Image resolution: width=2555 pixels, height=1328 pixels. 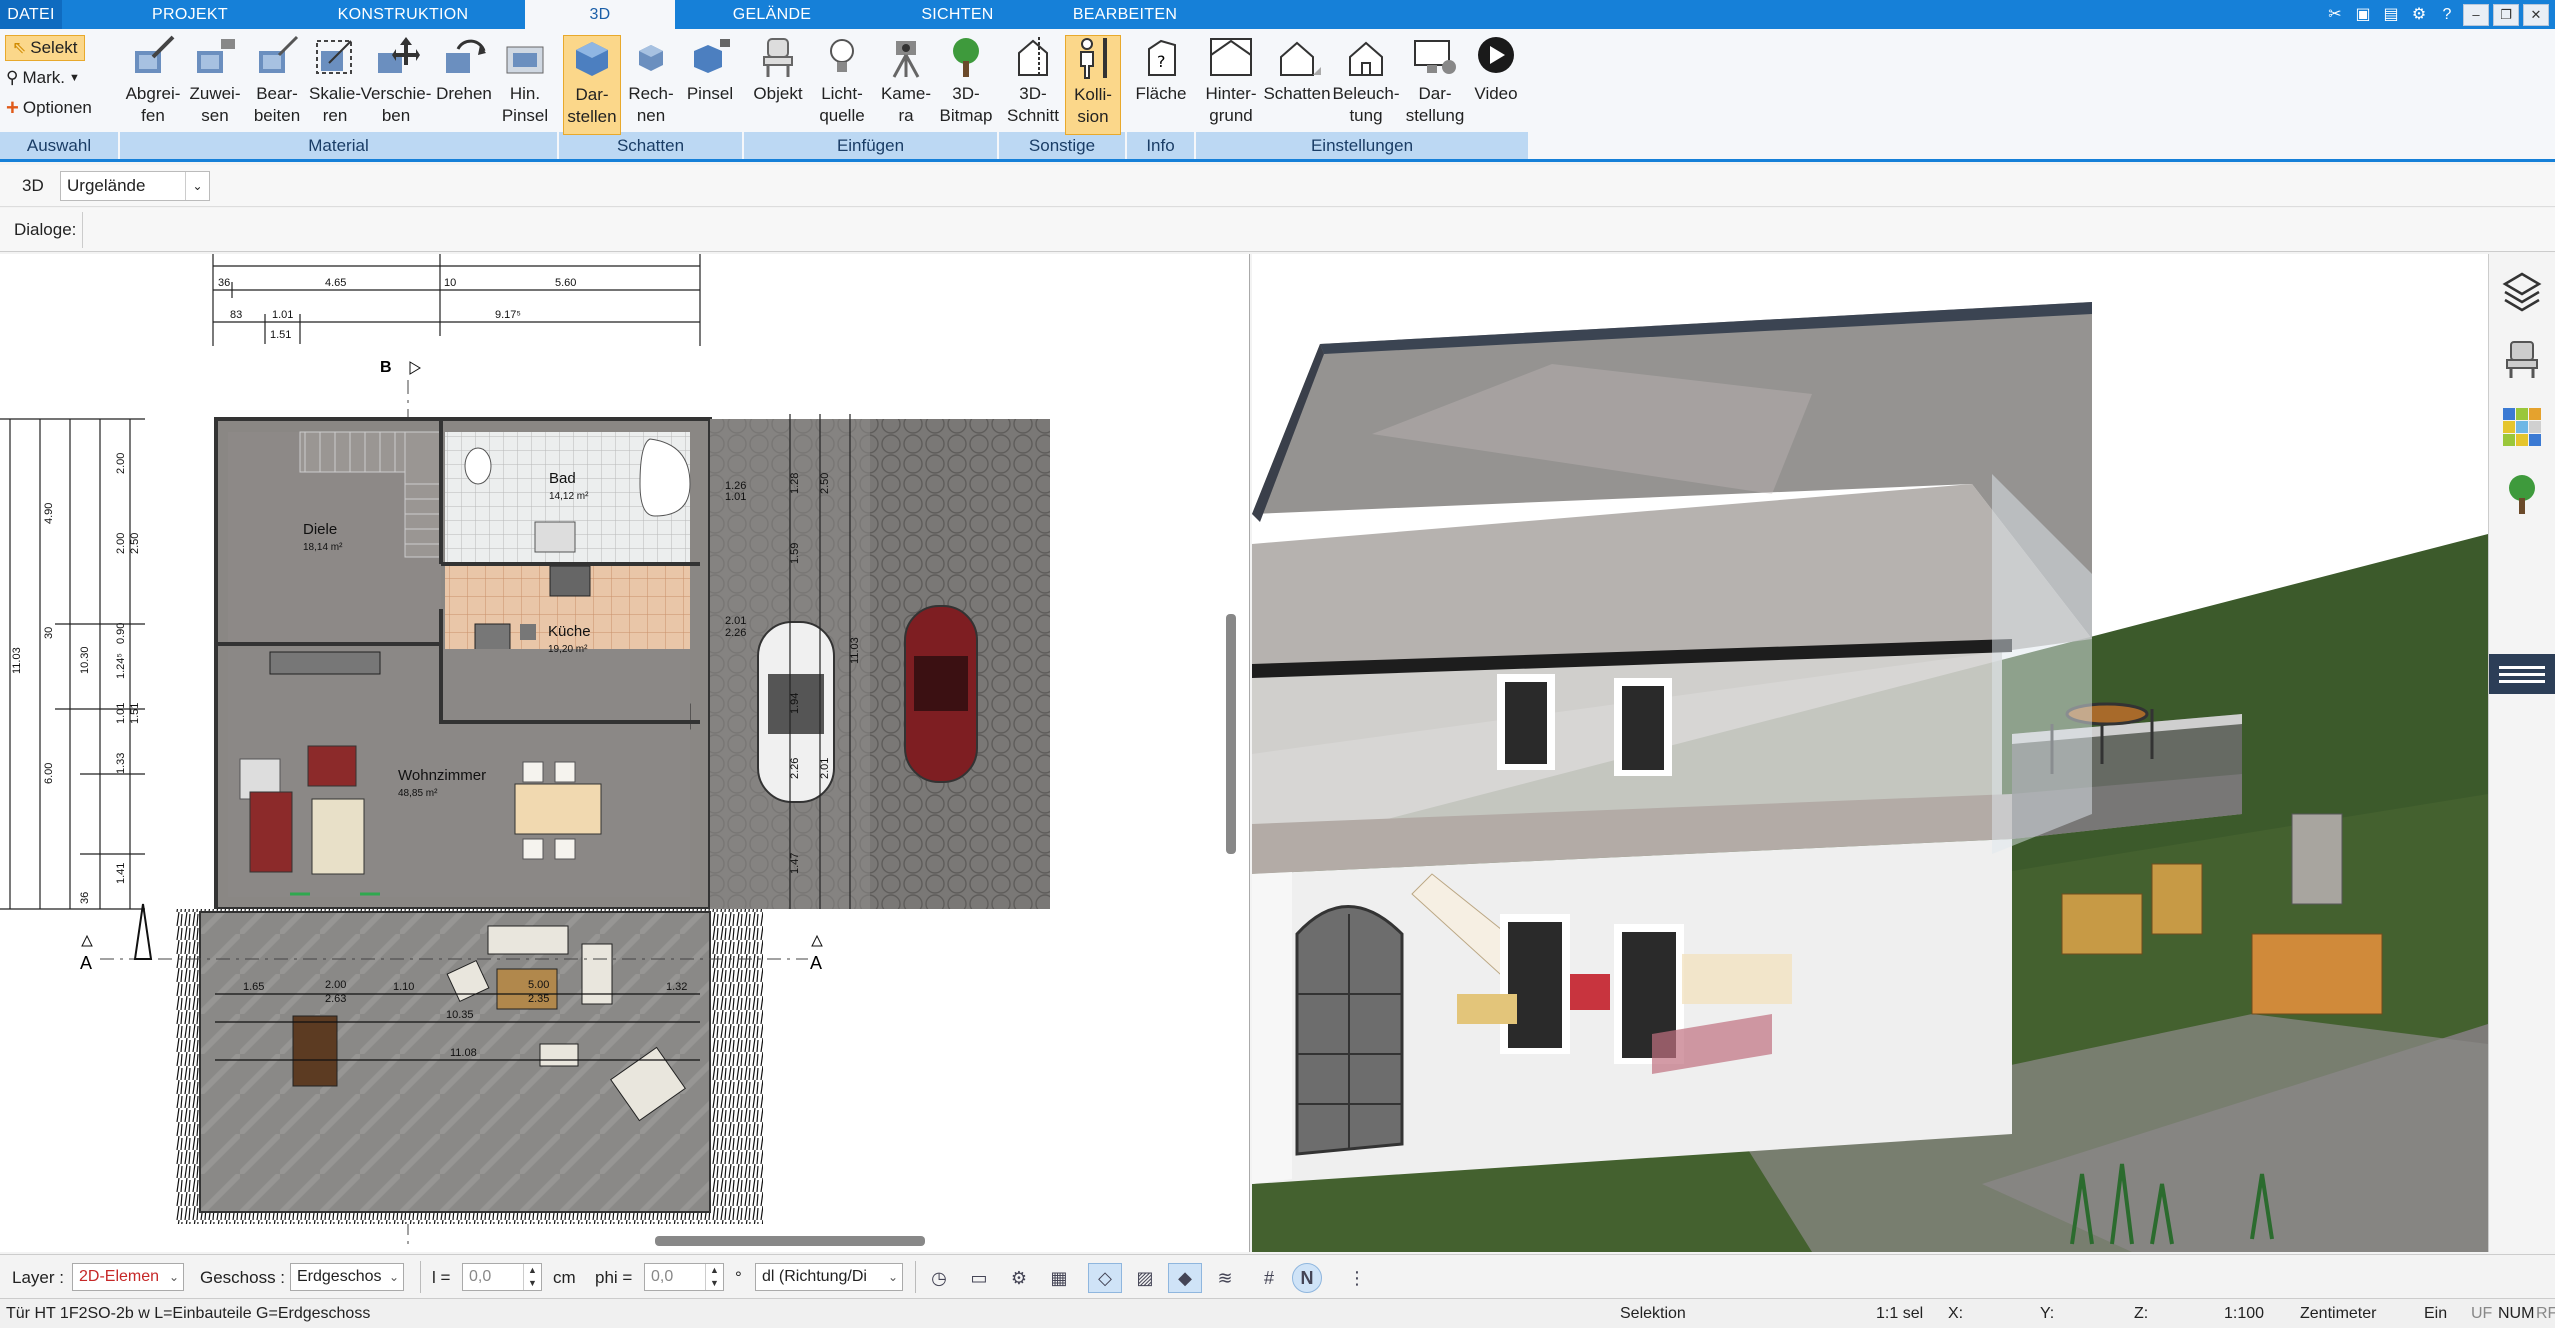 I want to click on kollision-button: Kolli- sion, so click(x=1093, y=85).